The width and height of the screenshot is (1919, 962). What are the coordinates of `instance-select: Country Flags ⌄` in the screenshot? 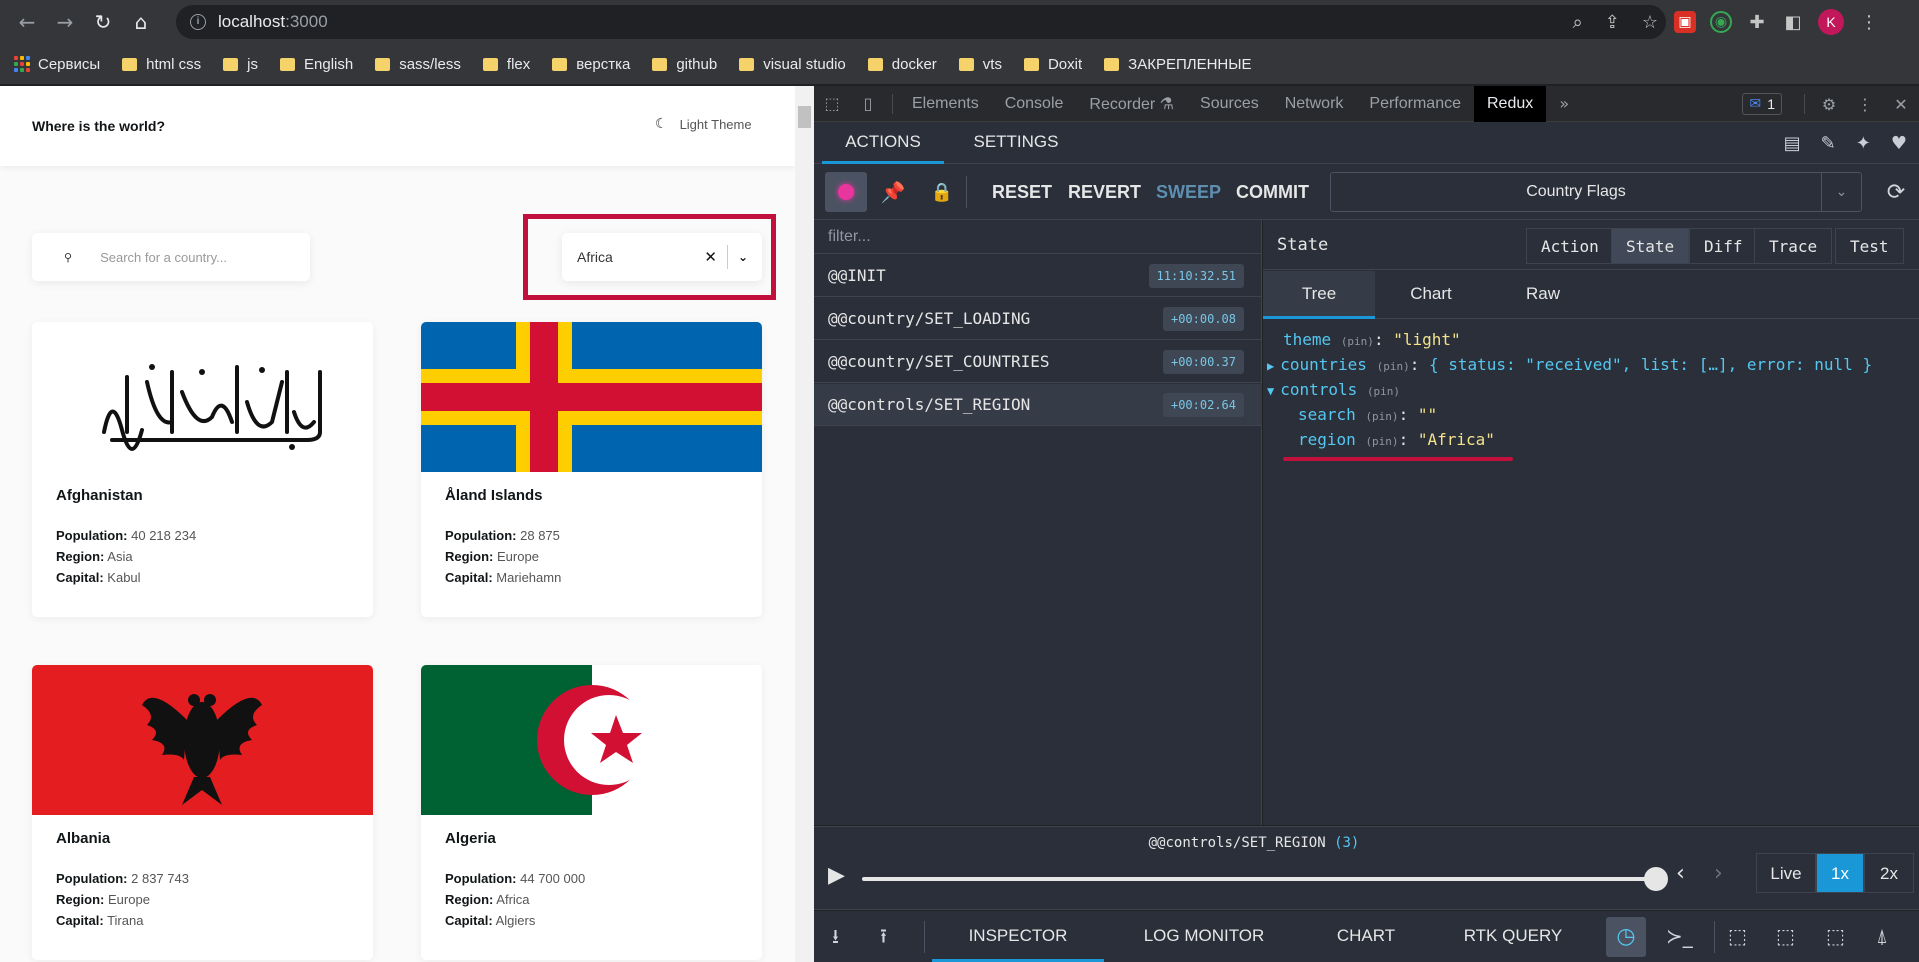 It's located at (1596, 192).